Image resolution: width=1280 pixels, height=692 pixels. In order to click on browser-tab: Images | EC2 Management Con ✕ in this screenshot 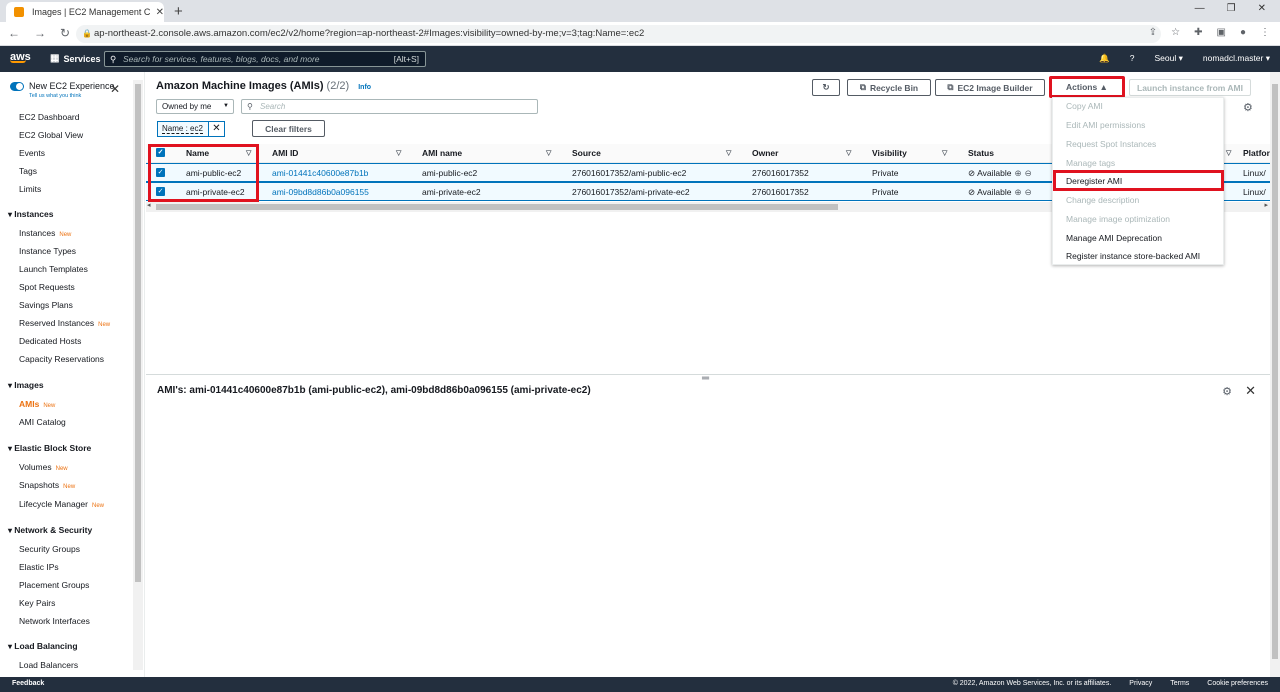, I will do `click(85, 12)`.